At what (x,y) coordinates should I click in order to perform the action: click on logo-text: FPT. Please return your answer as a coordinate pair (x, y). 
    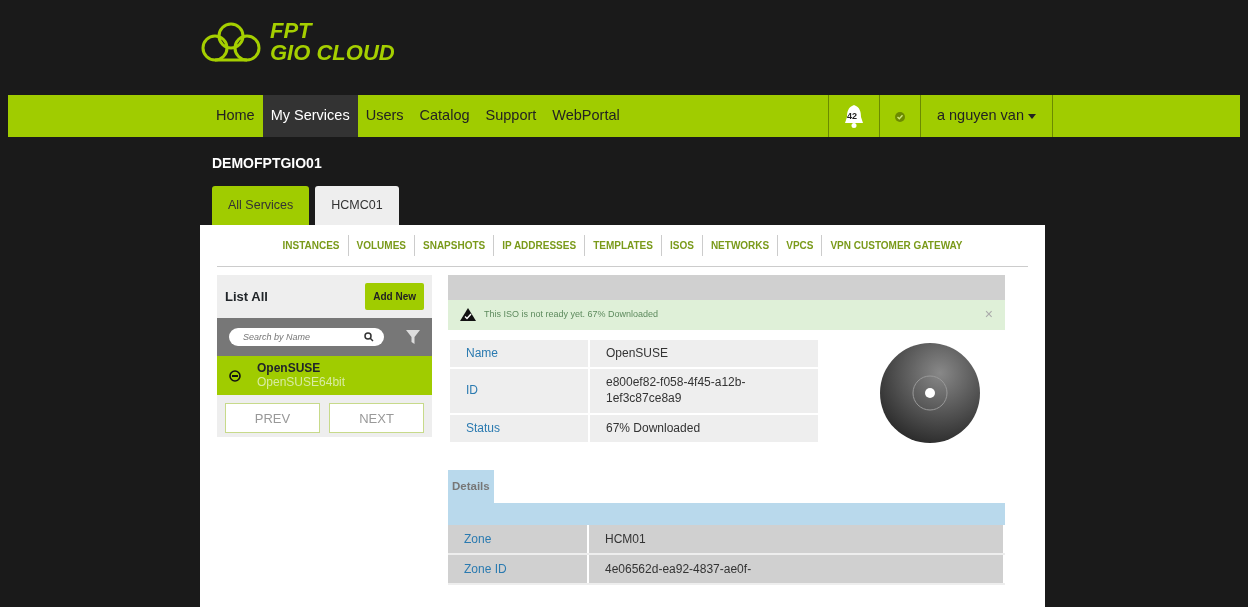
    Looking at the image, I should click on (292, 31).